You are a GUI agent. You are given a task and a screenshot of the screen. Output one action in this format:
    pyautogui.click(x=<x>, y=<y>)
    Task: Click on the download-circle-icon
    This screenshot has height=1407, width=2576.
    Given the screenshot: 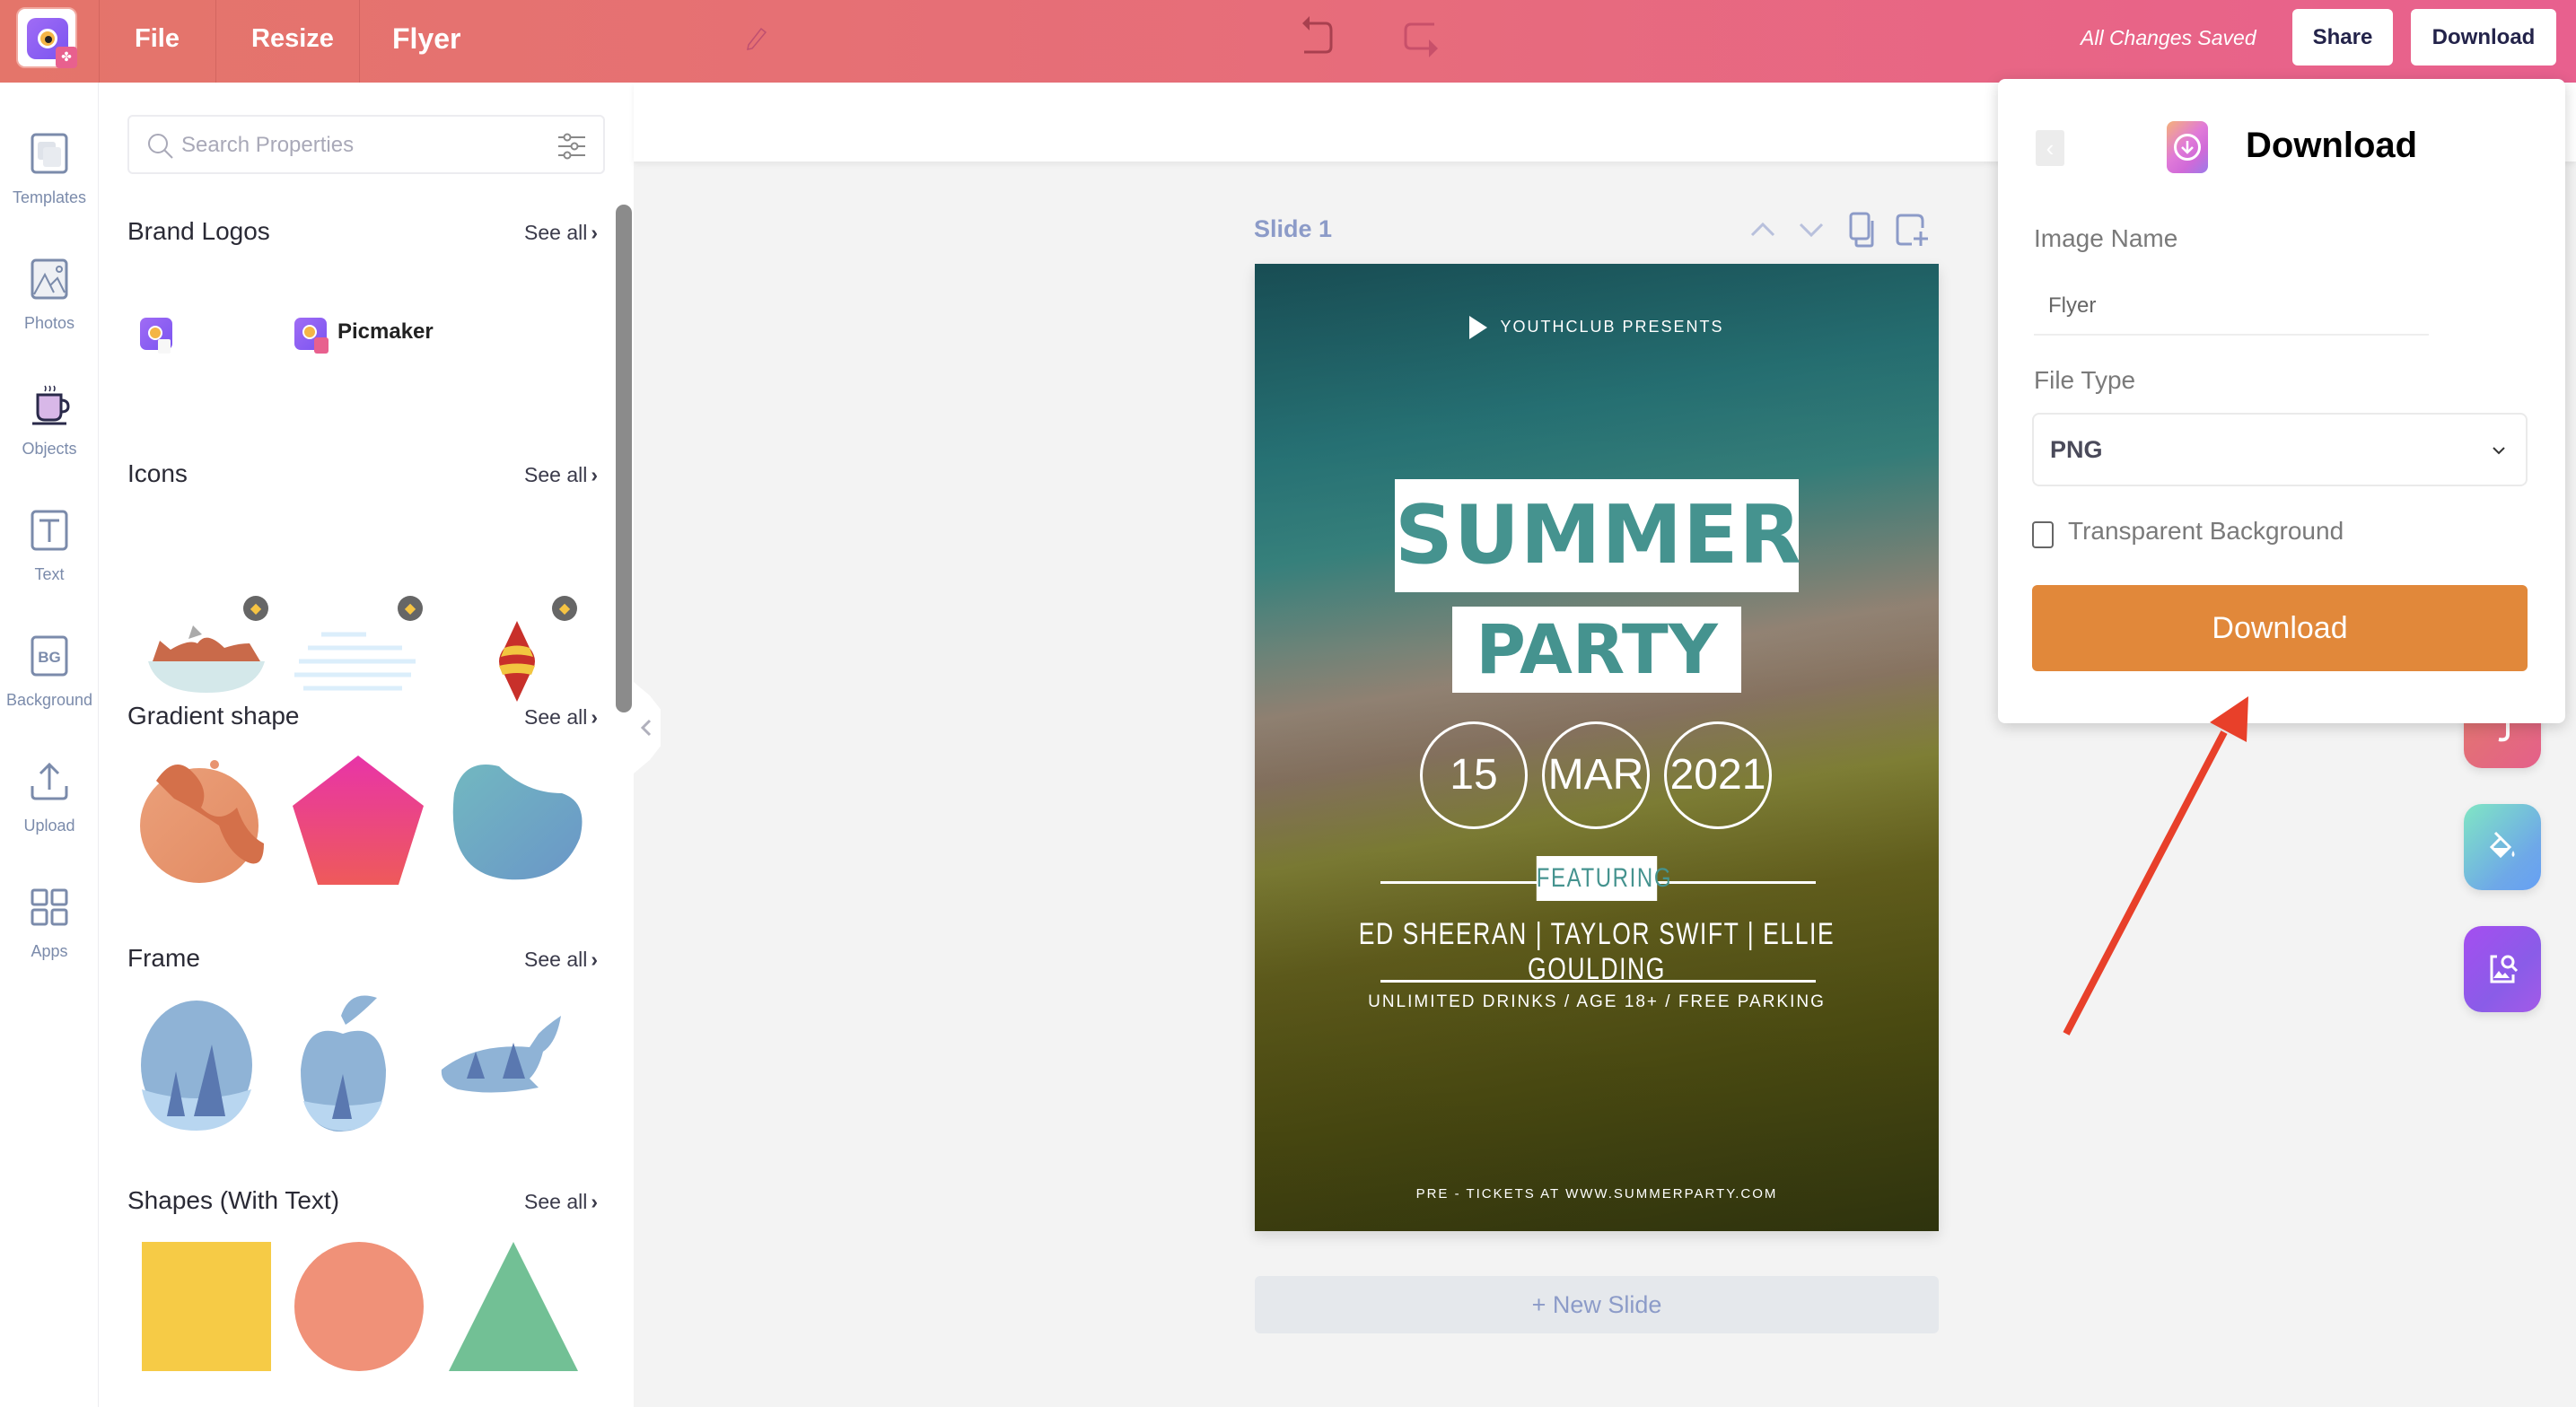 What is the action you would take?
    pyautogui.click(x=2187, y=147)
    